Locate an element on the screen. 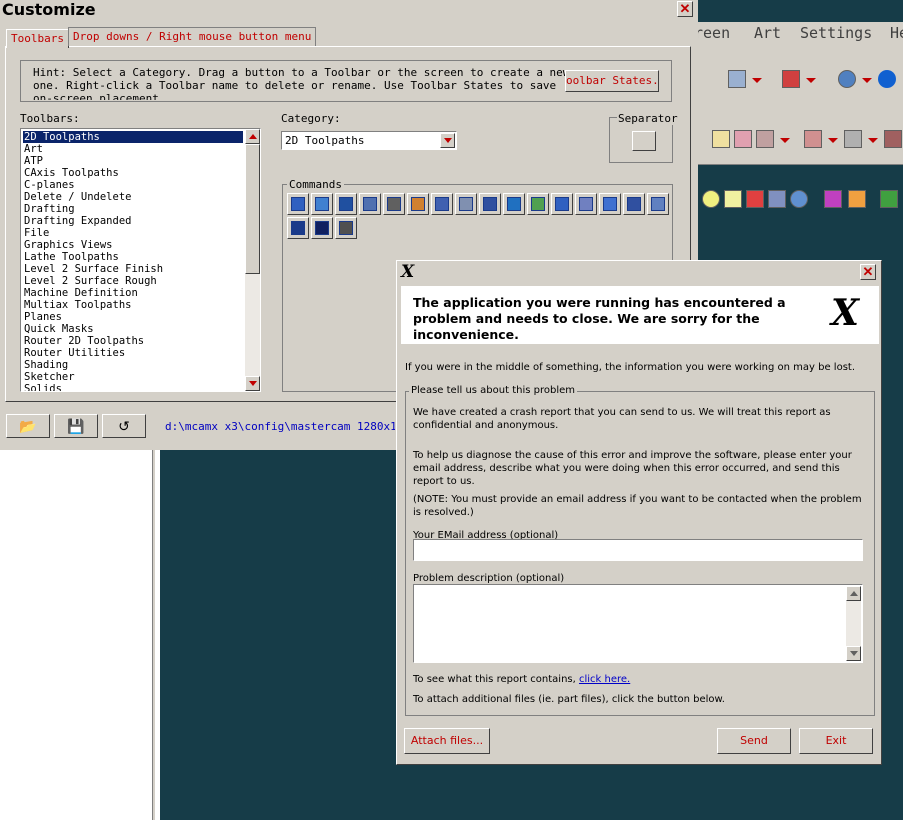  toolbar-list-item: ATP is located at coordinates (133, 161).